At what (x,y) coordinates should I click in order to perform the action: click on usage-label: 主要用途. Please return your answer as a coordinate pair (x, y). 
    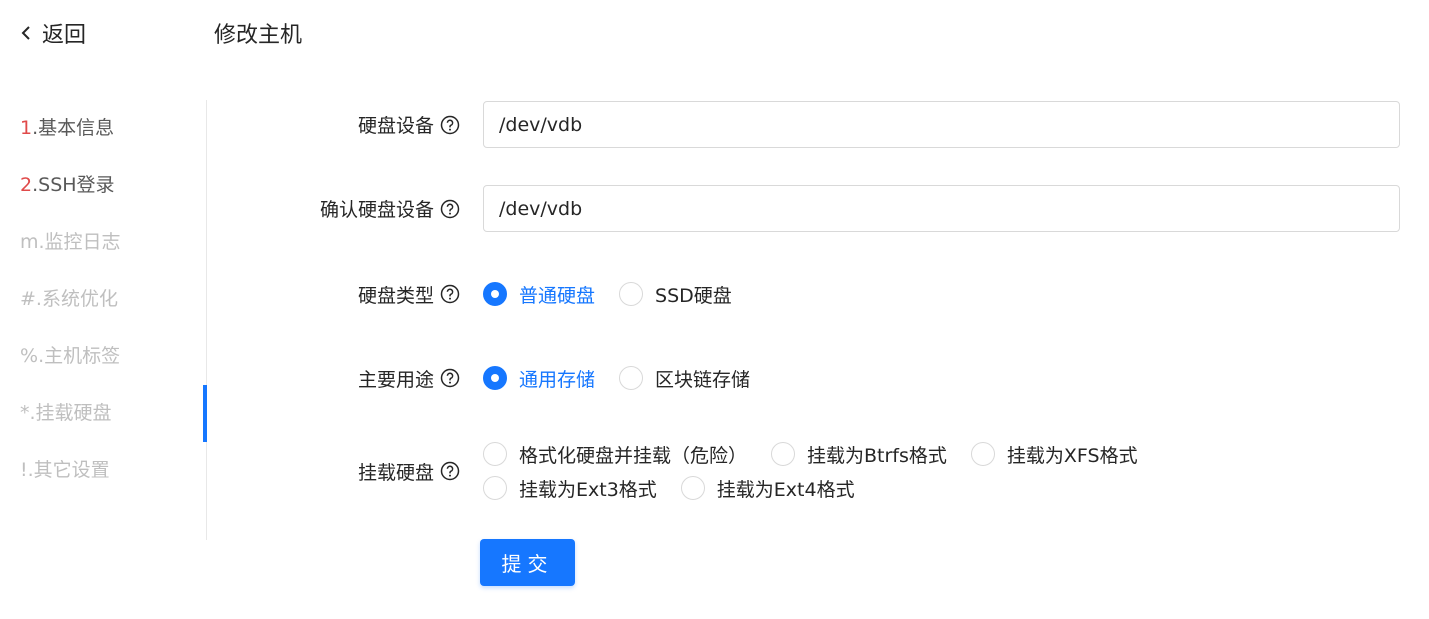
    Looking at the image, I should click on (333, 378).